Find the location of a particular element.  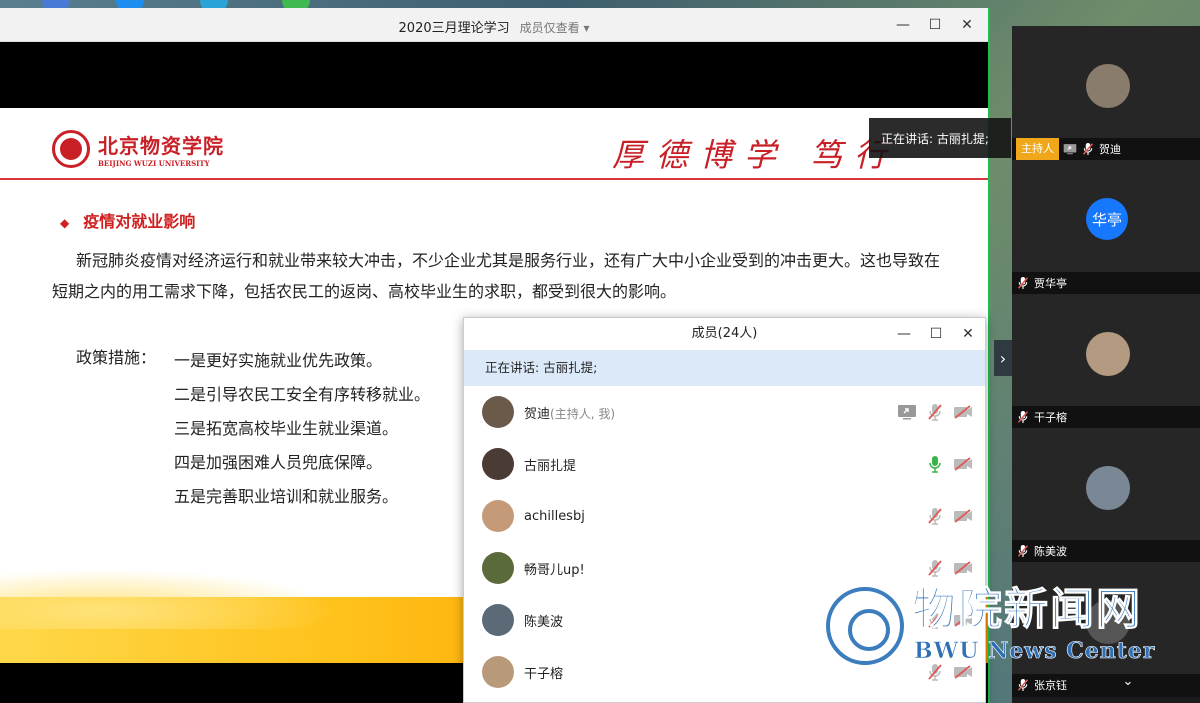

member-note: (主持人, 我) is located at coordinates (583, 413).